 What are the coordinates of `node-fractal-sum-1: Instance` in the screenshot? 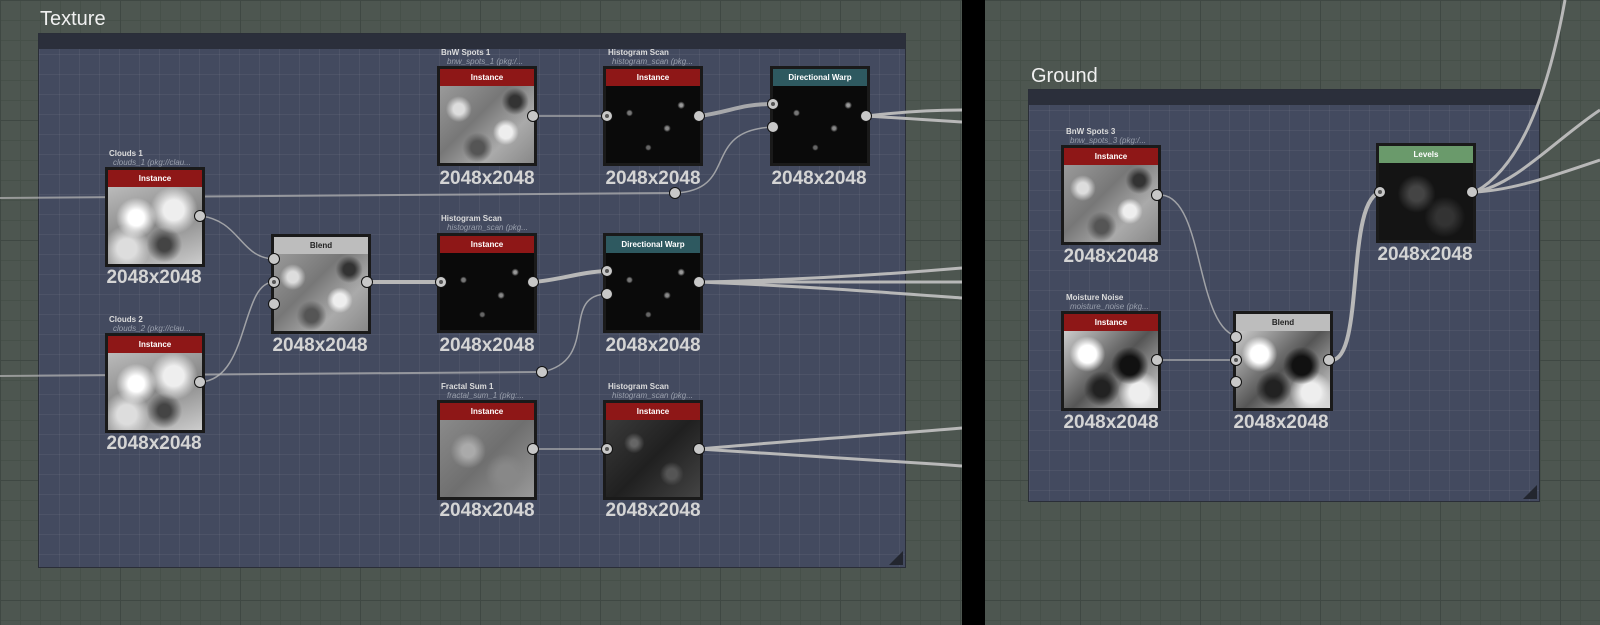 It's located at (487, 450).